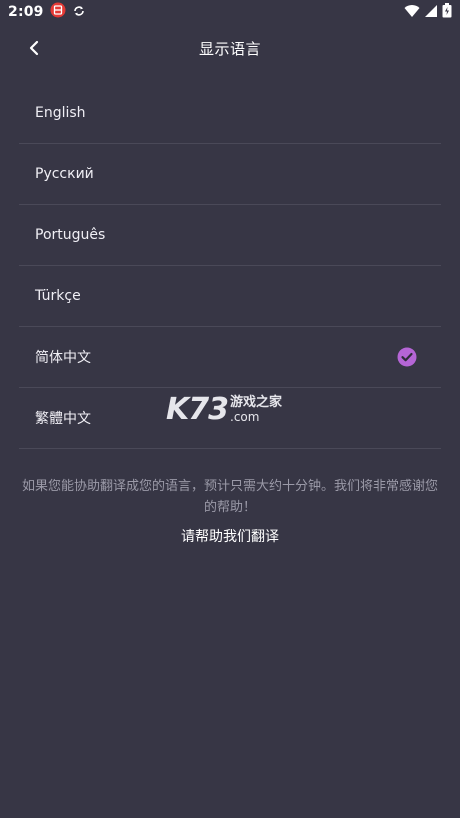 Image resolution: width=460 pixels, height=818 pixels. Describe the element at coordinates (197, 409) in the screenshot. I see `watermark-mark: K73` at that location.